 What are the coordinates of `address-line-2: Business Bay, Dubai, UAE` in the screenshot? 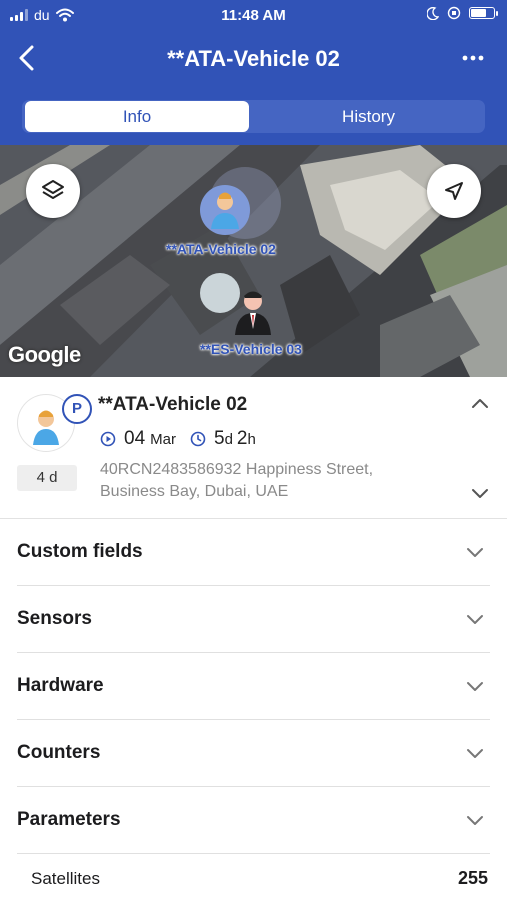 It's located at (194, 491).